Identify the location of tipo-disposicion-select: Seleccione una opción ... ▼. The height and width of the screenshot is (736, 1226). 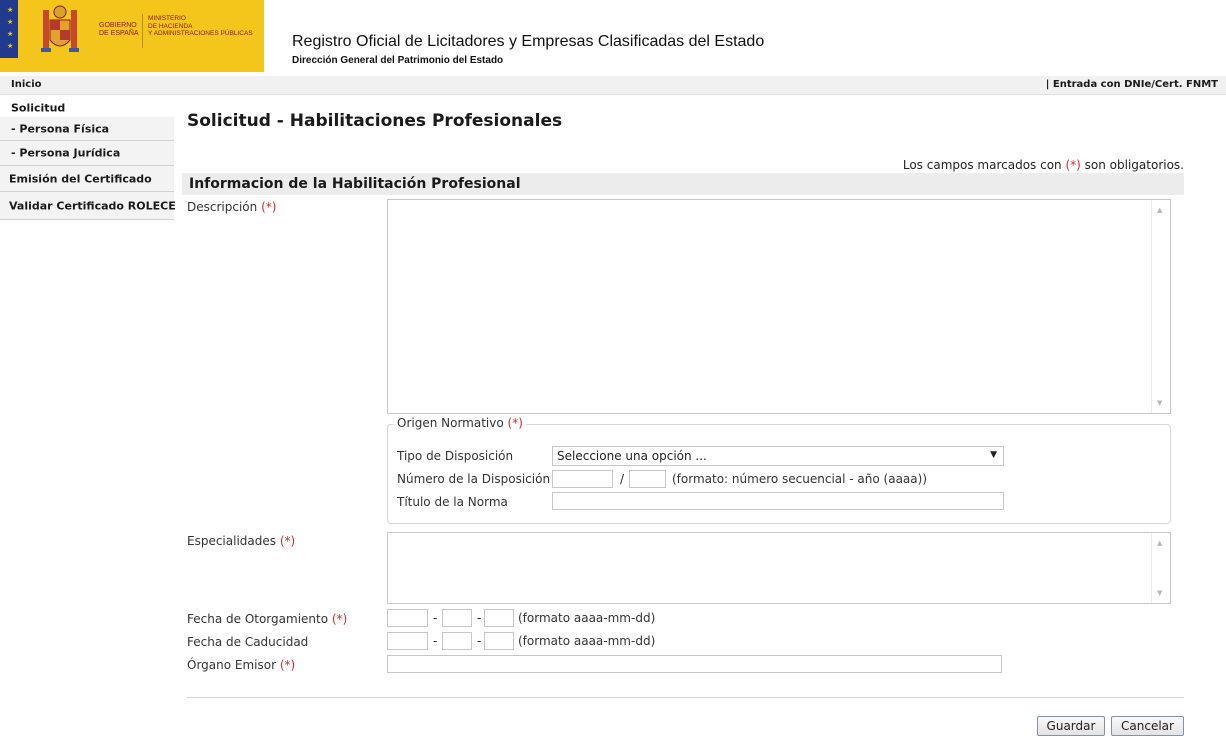
(778, 456).